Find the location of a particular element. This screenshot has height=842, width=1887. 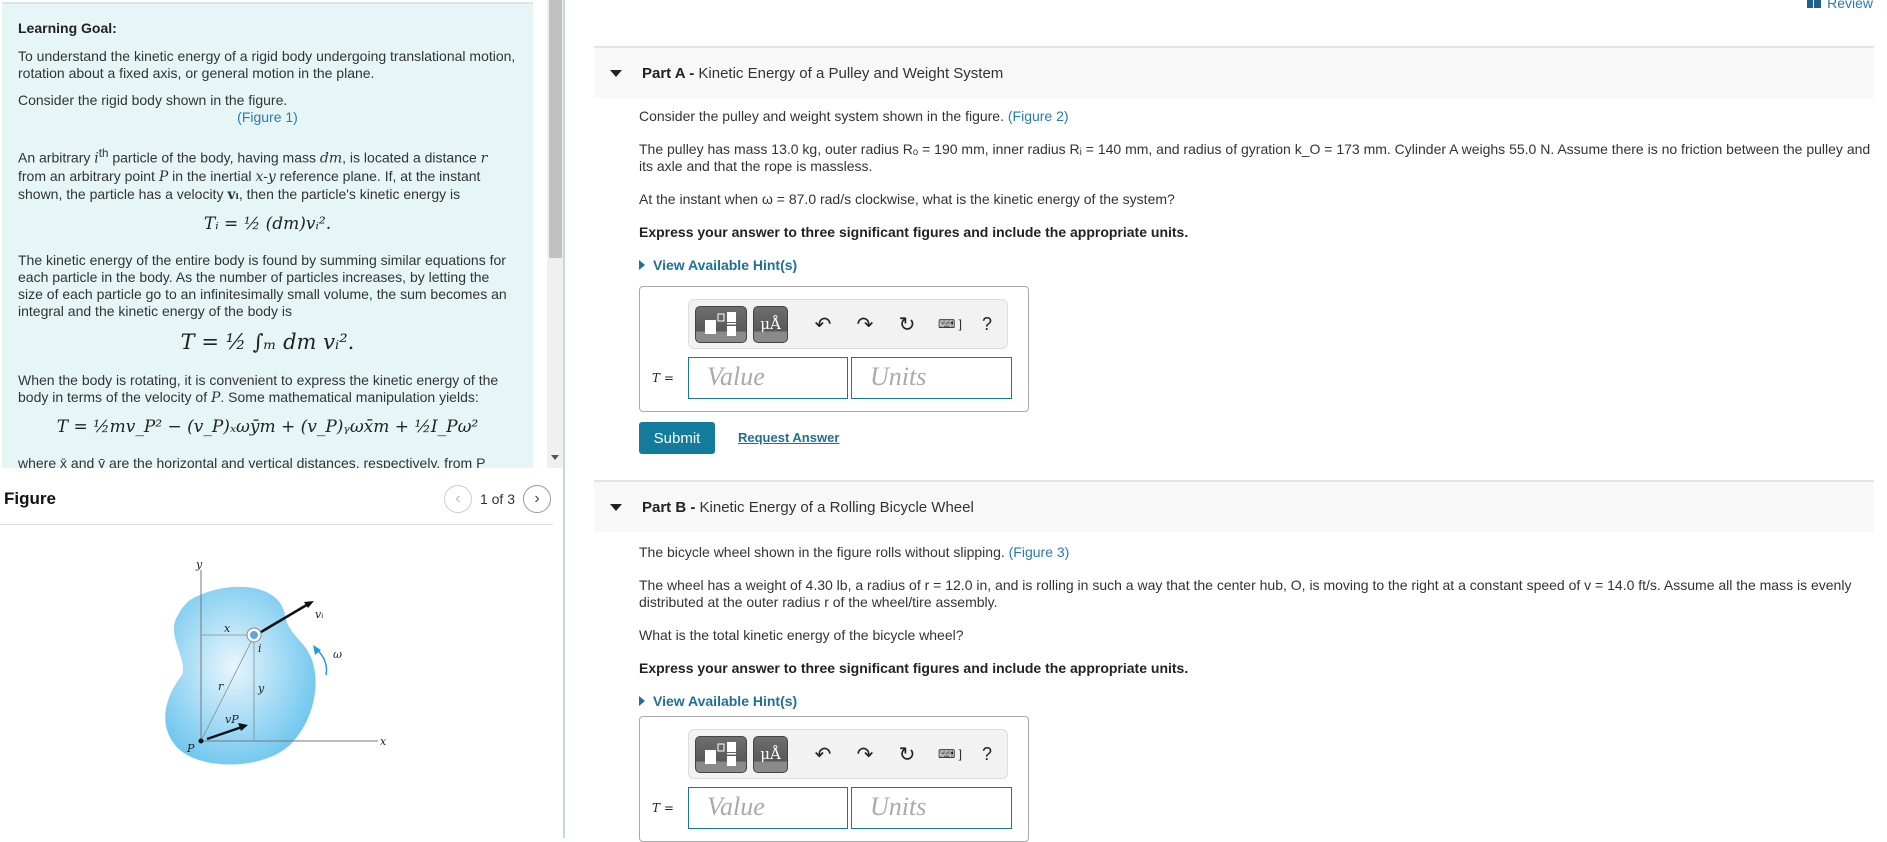

chevron-right-icon: › is located at coordinates (537, 498).